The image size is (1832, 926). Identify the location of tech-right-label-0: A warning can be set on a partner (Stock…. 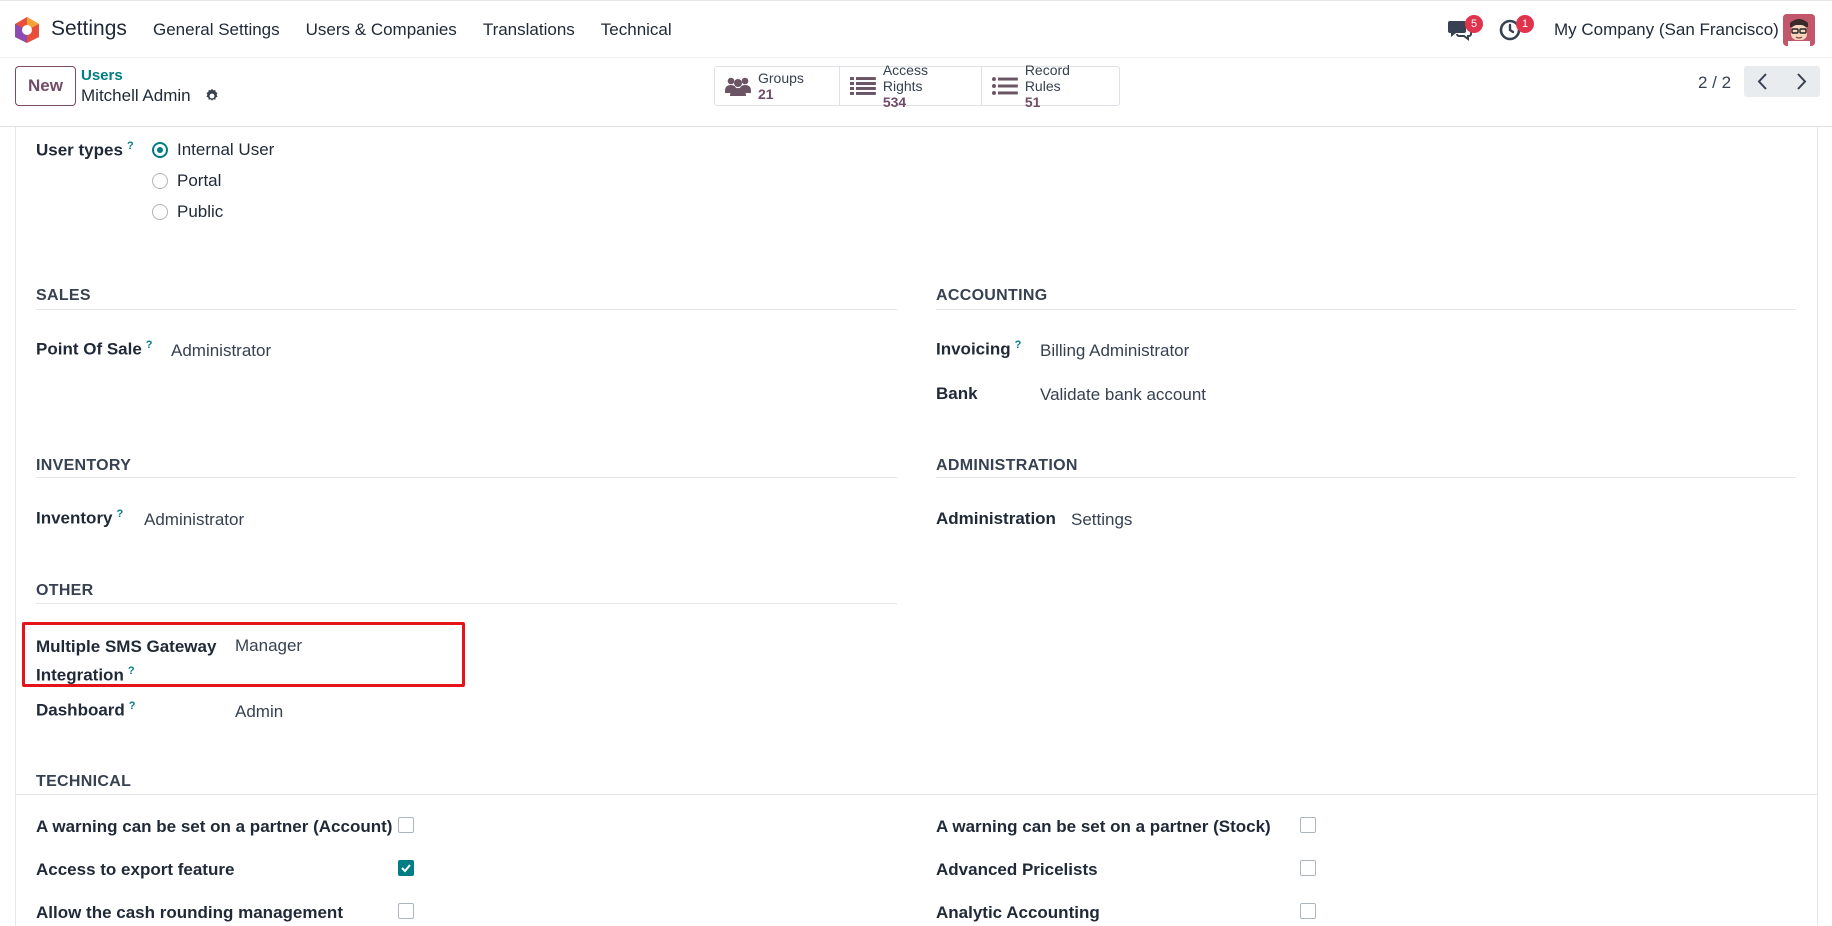
(1103, 826).